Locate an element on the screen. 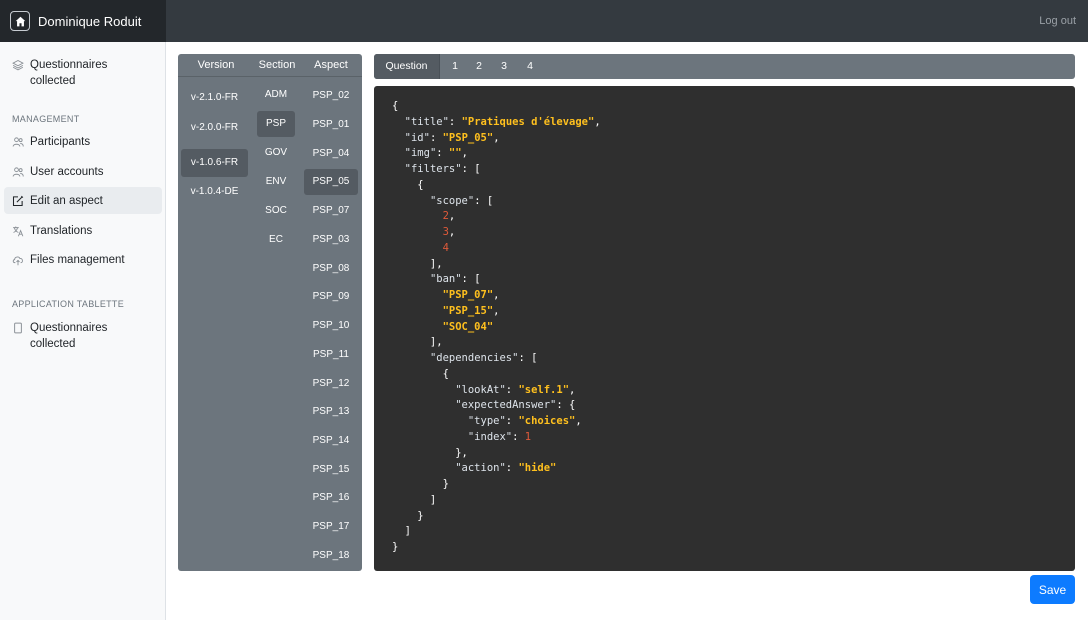  sidebar-item-translations: Translations is located at coordinates (83, 231).